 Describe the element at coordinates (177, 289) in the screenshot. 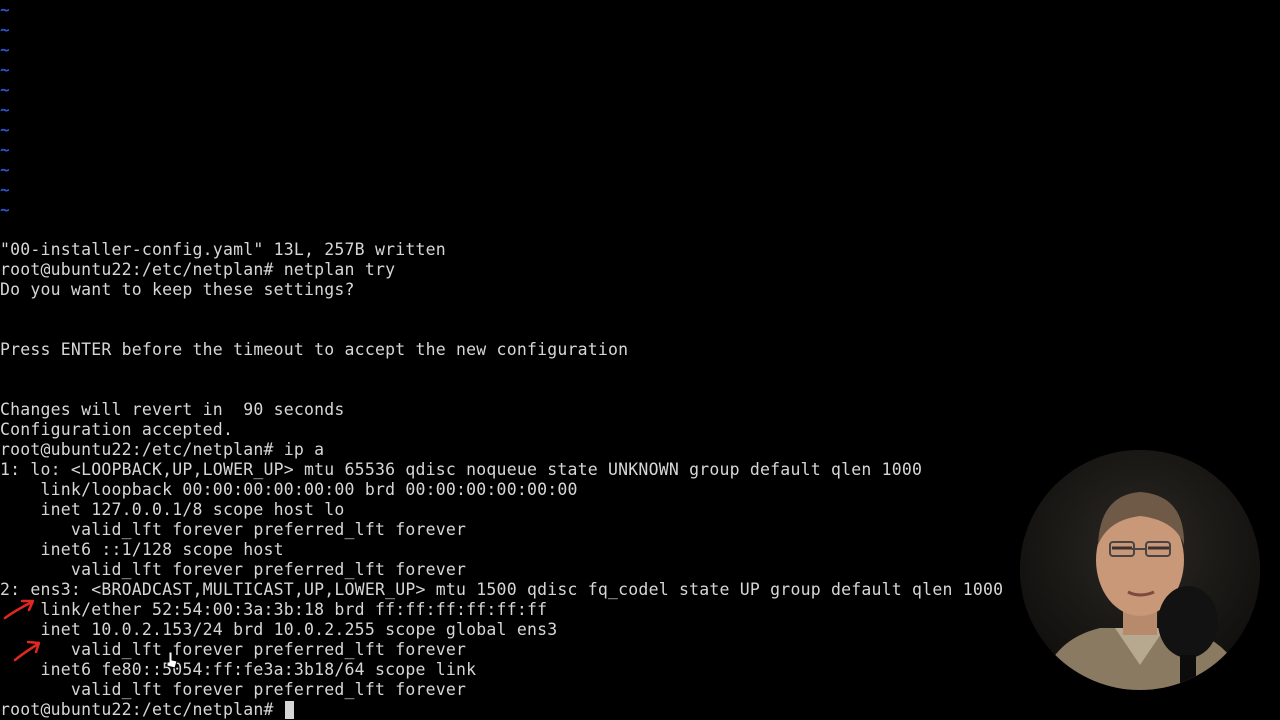

I see `terminal-line: Do you want to keep these settings?` at that location.